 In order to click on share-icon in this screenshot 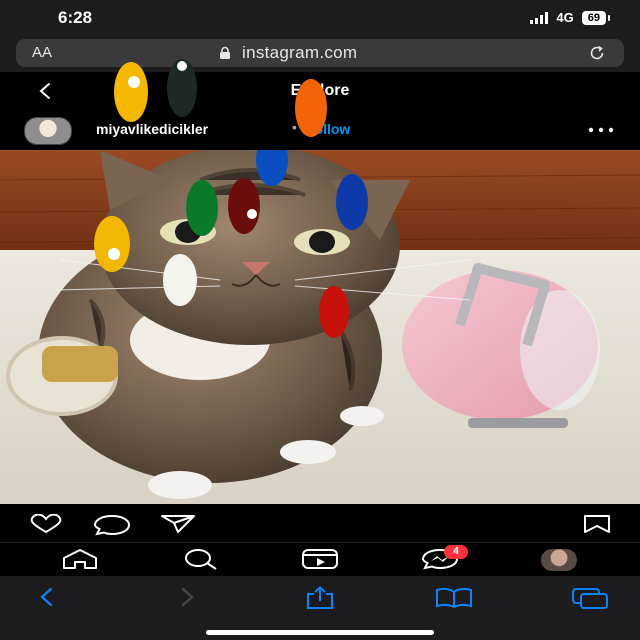, I will do `click(178, 524)`.